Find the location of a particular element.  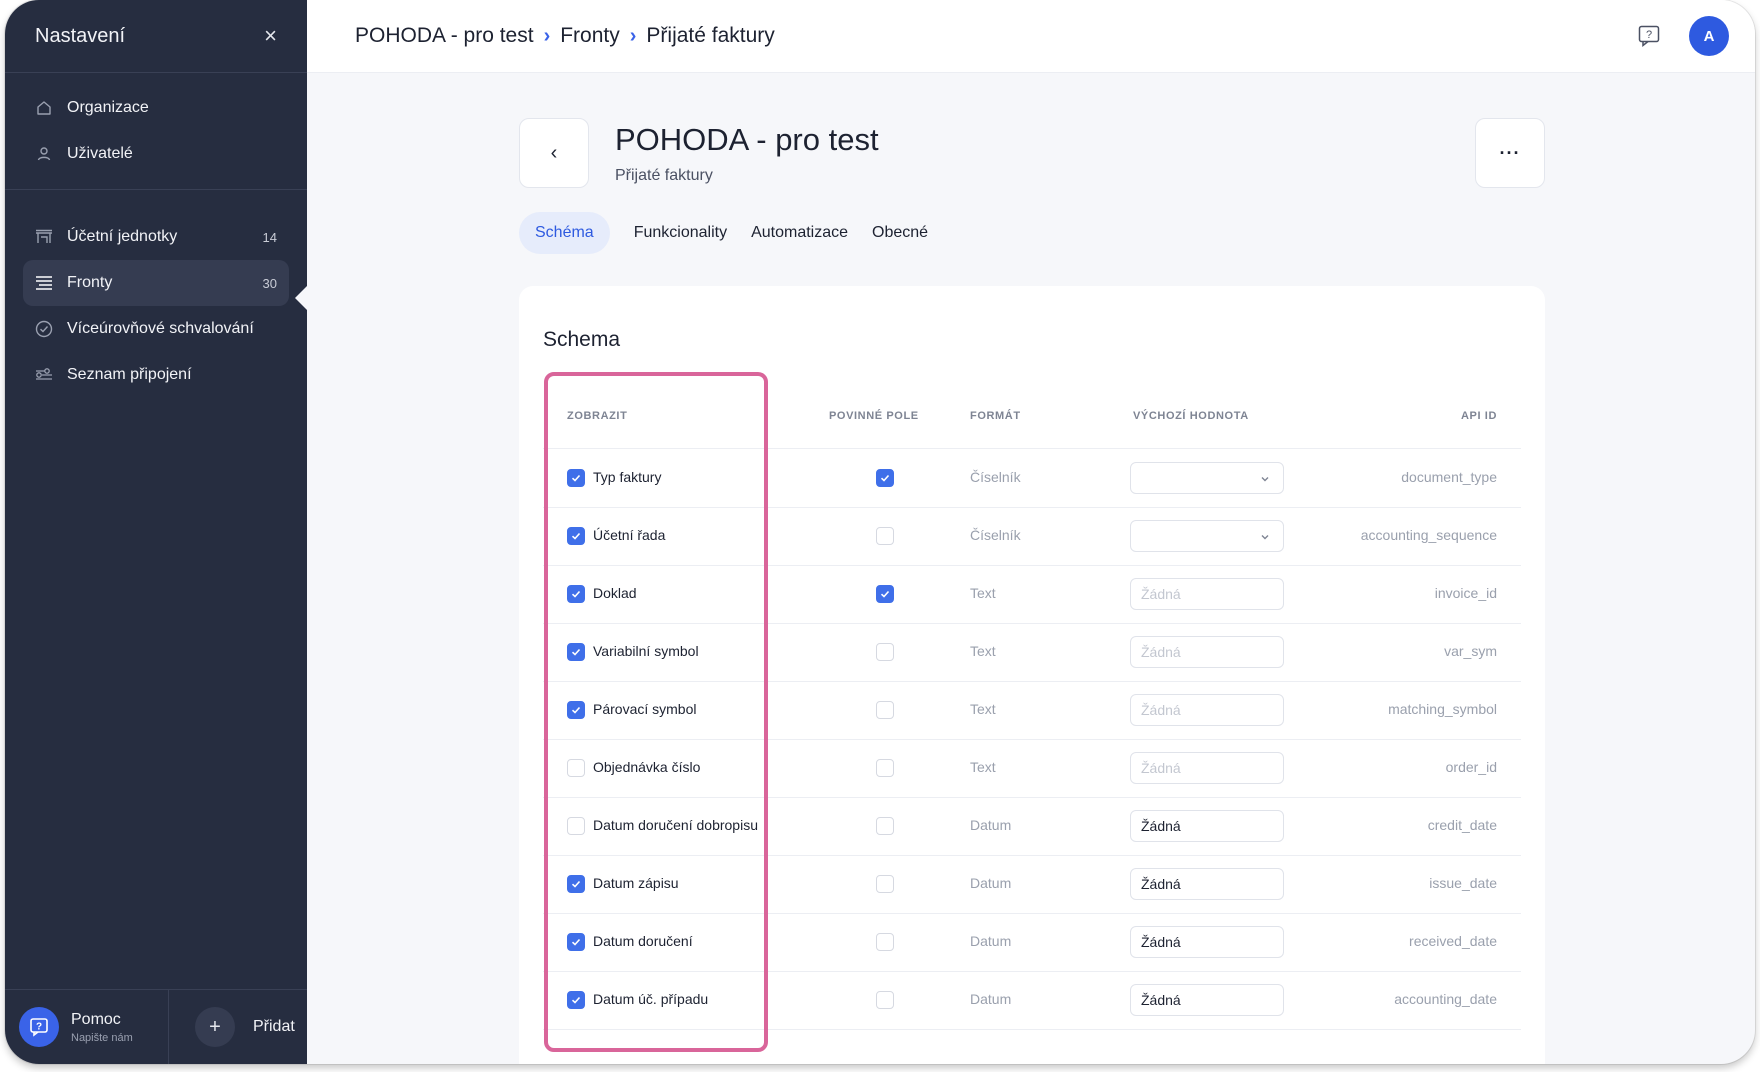

avatar: A is located at coordinates (1709, 36).